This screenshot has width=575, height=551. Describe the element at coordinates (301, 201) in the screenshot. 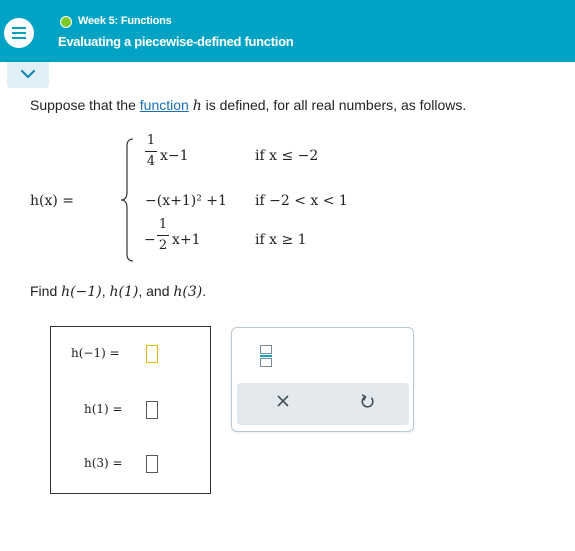

I see `piece2-condition: if −2 < x < 1` at that location.